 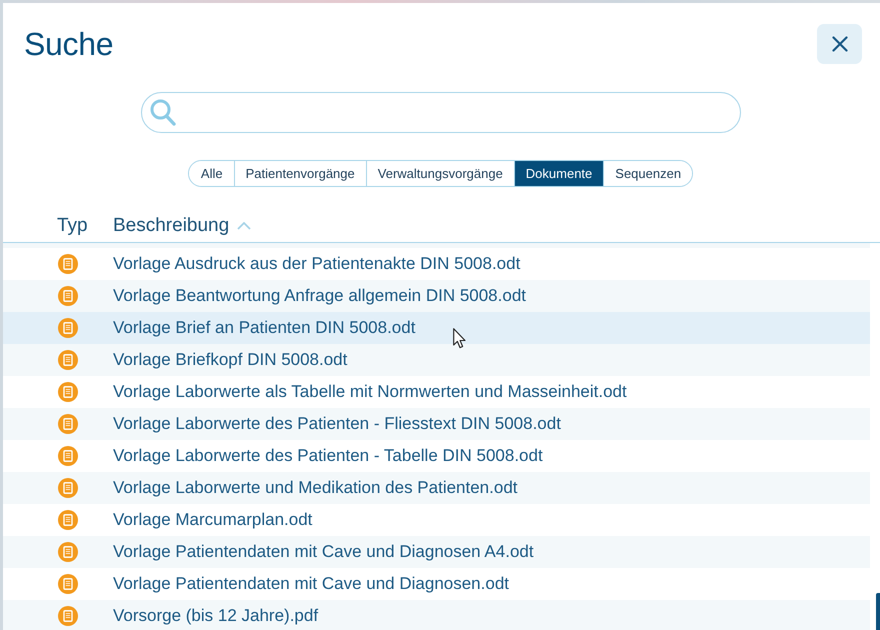 What do you see at coordinates (163, 112) in the screenshot?
I see `search-icon` at bounding box center [163, 112].